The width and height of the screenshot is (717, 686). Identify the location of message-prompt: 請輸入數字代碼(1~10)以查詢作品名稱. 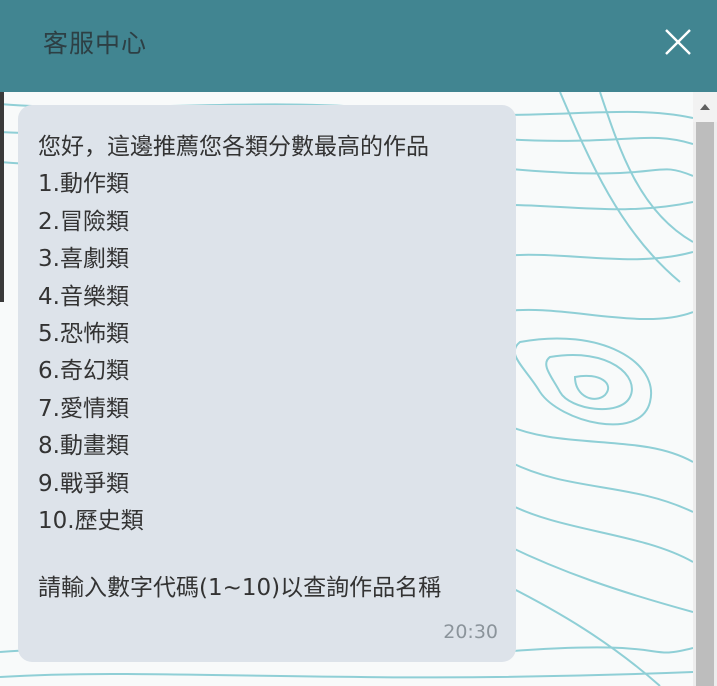
(240, 588).